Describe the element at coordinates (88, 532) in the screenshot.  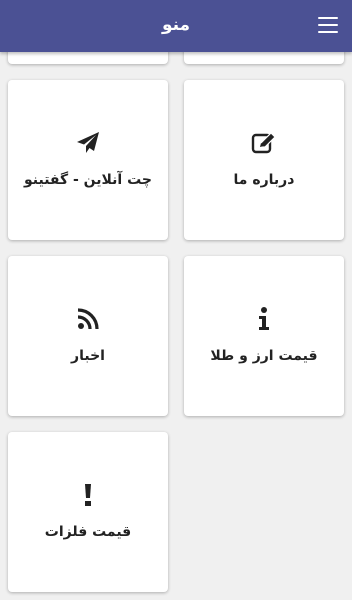
I see `menu-card-label: قیمت فلزات` at that location.